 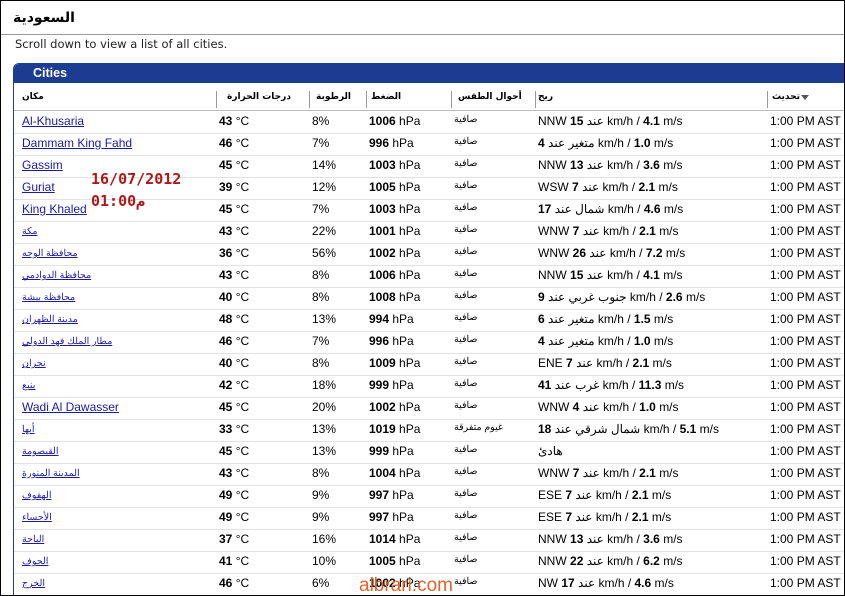 I want to click on col-city: مكان, so click(x=33, y=97).